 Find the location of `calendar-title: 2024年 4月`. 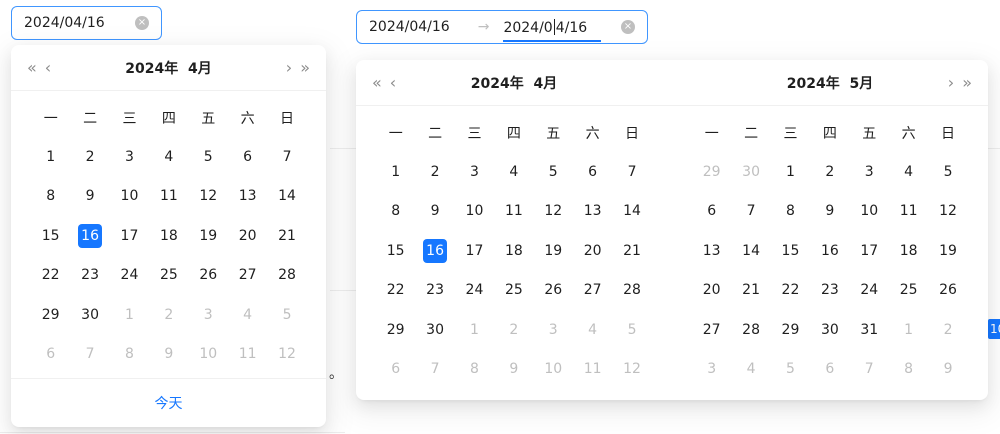

calendar-title: 2024年 4月 is located at coordinates (168, 68).